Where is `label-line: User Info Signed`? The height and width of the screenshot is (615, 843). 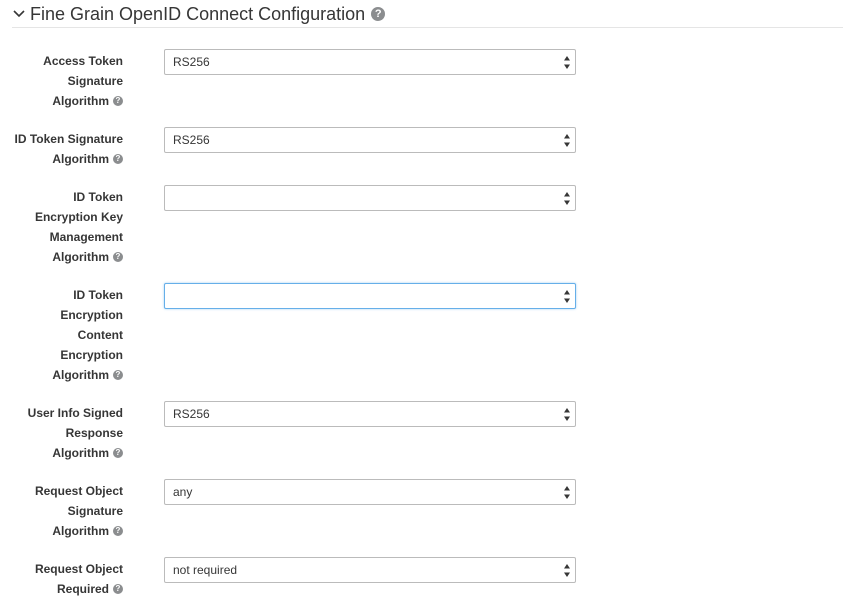 label-line: User Info Signed is located at coordinates (75, 413).